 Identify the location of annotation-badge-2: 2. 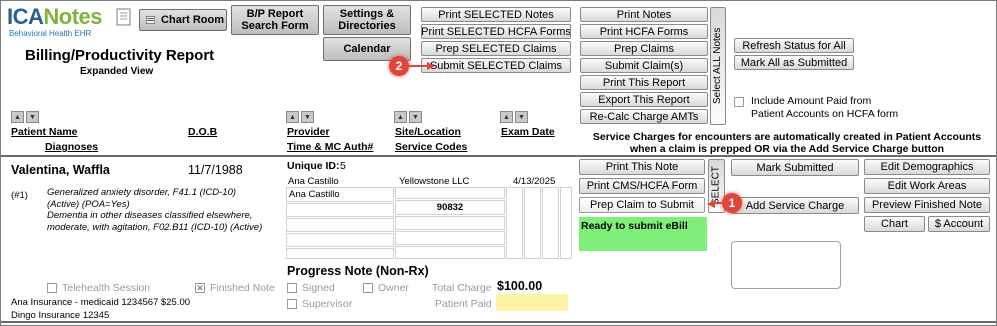
(399, 66).